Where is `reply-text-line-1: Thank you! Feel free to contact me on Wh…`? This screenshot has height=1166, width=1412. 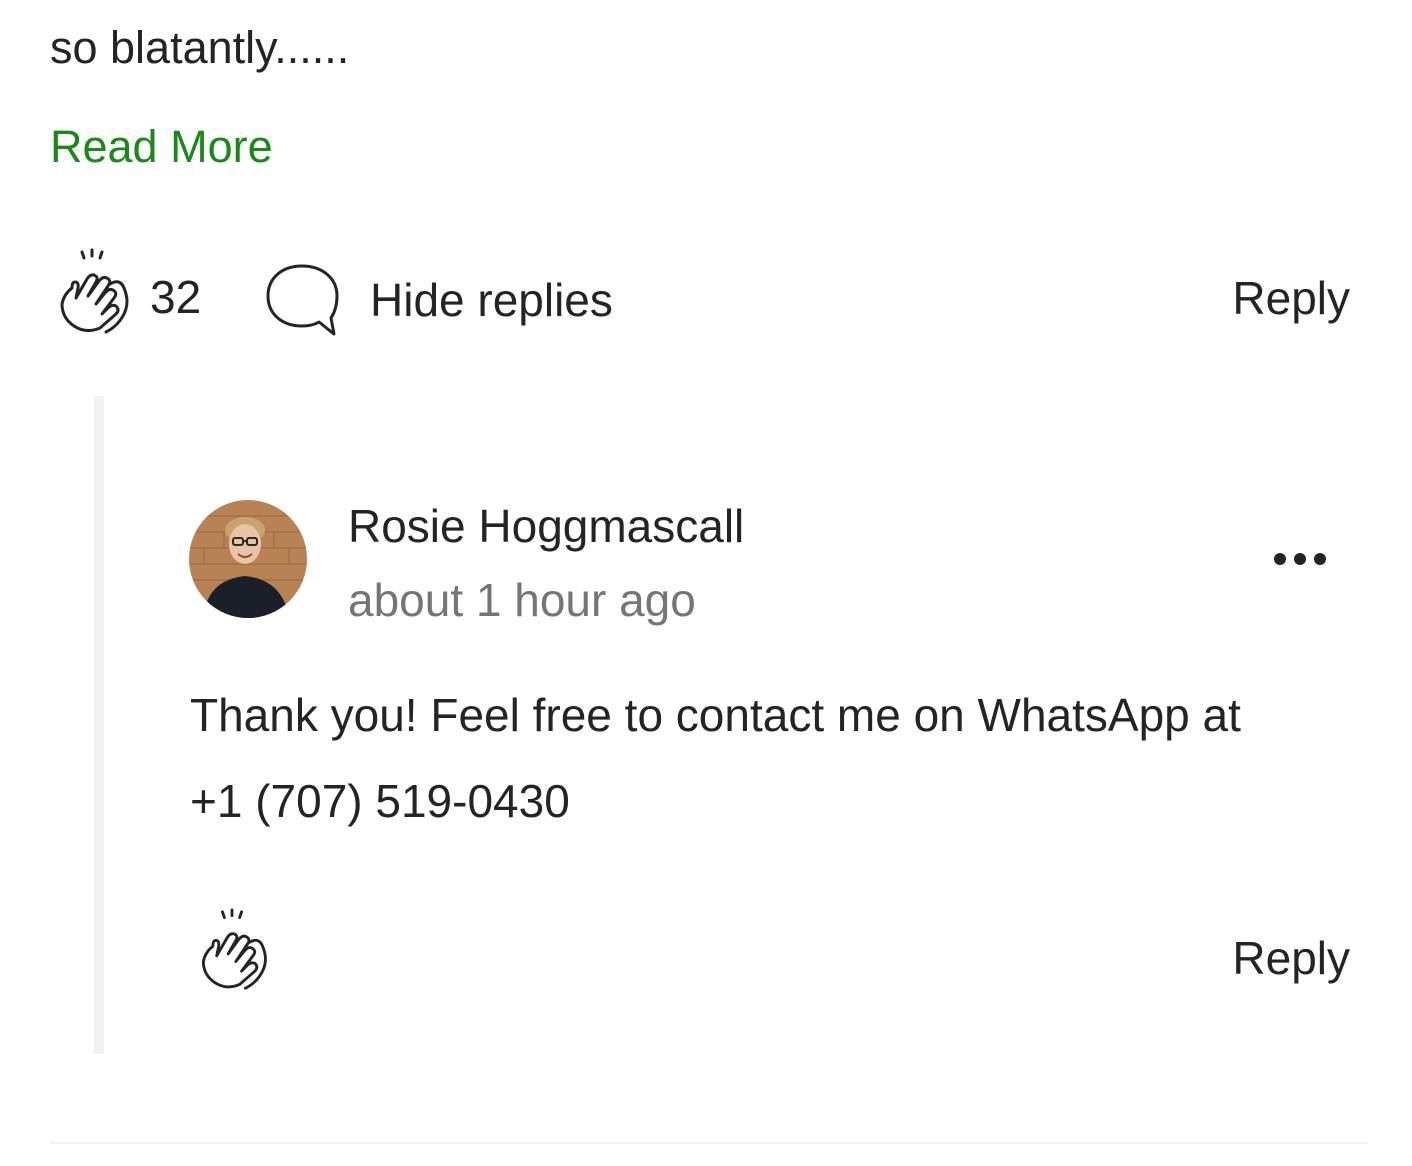
reply-text-line-1: Thank you! Feel free to contact me on Wh… is located at coordinates (715, 715).